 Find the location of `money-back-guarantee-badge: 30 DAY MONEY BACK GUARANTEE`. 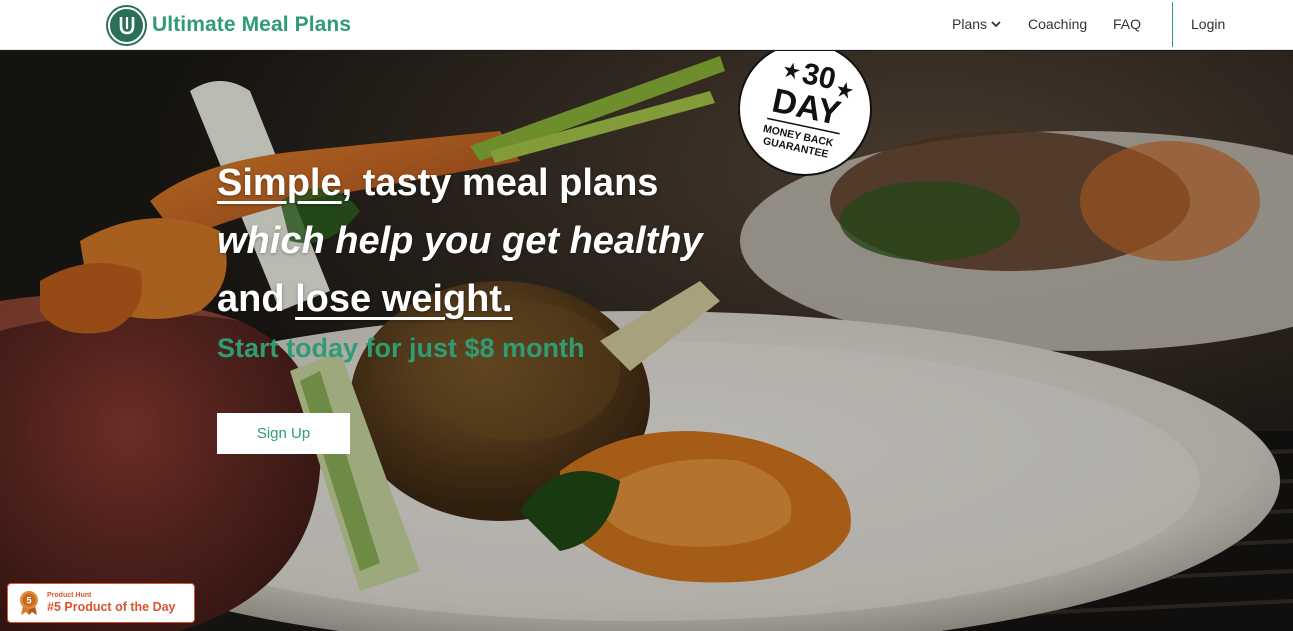

money-back-guarantee-badge: 30 DAY MONEY BACK GUARANTEE is located at coordinates (805, 113).